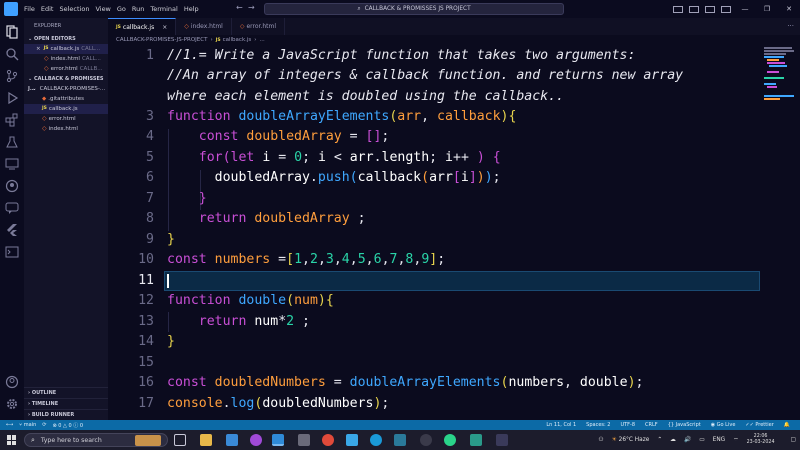 This screenshot has width=800, height=450. What do you see at coordinates (793, 440) in the screenshot?
I see `notification-center-icon: ▢` at bounding box center [793, 440].